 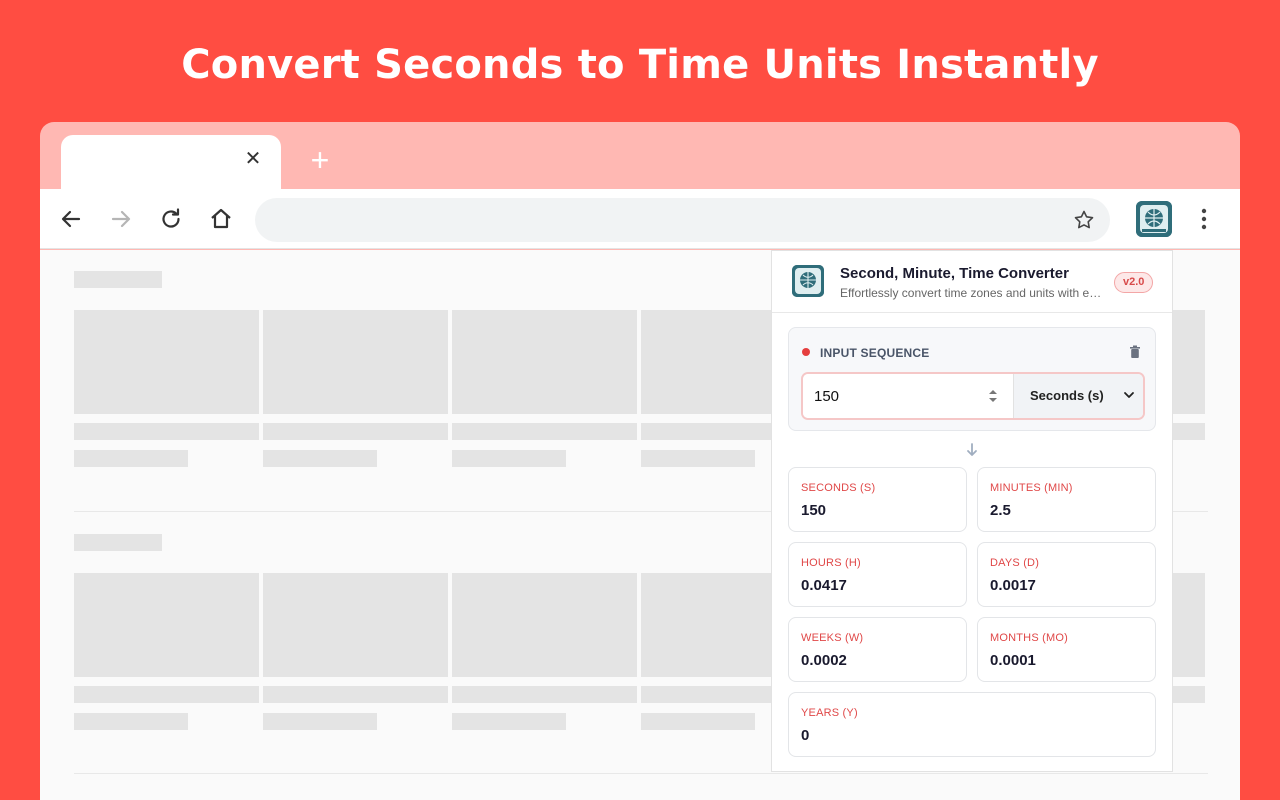 I want to click on unit-select-value: Seconds (s), so click(x=1067, y=395).